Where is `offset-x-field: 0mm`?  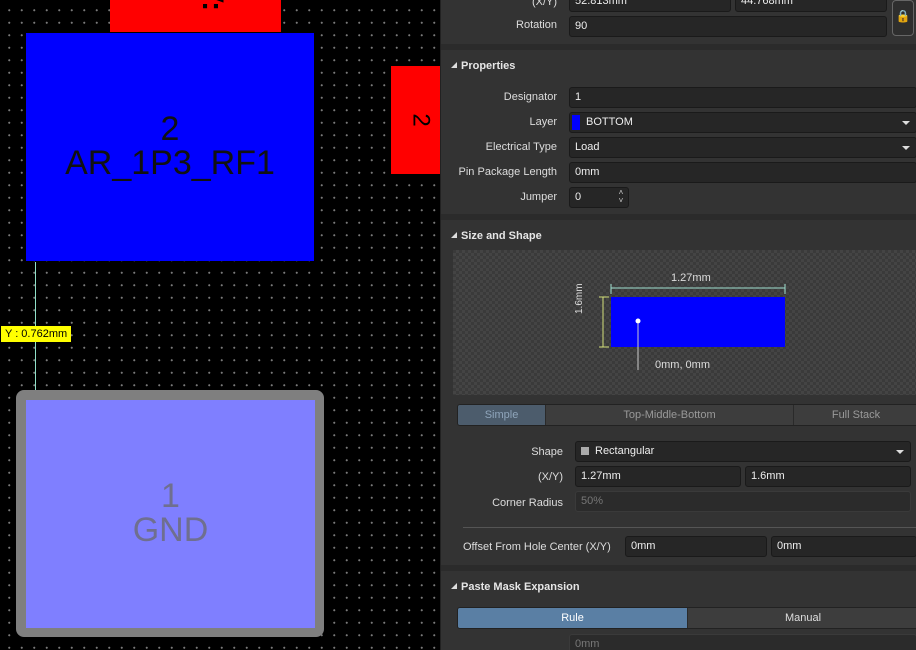
offset-x-field: 0mm is located at coordinates (696, 546).